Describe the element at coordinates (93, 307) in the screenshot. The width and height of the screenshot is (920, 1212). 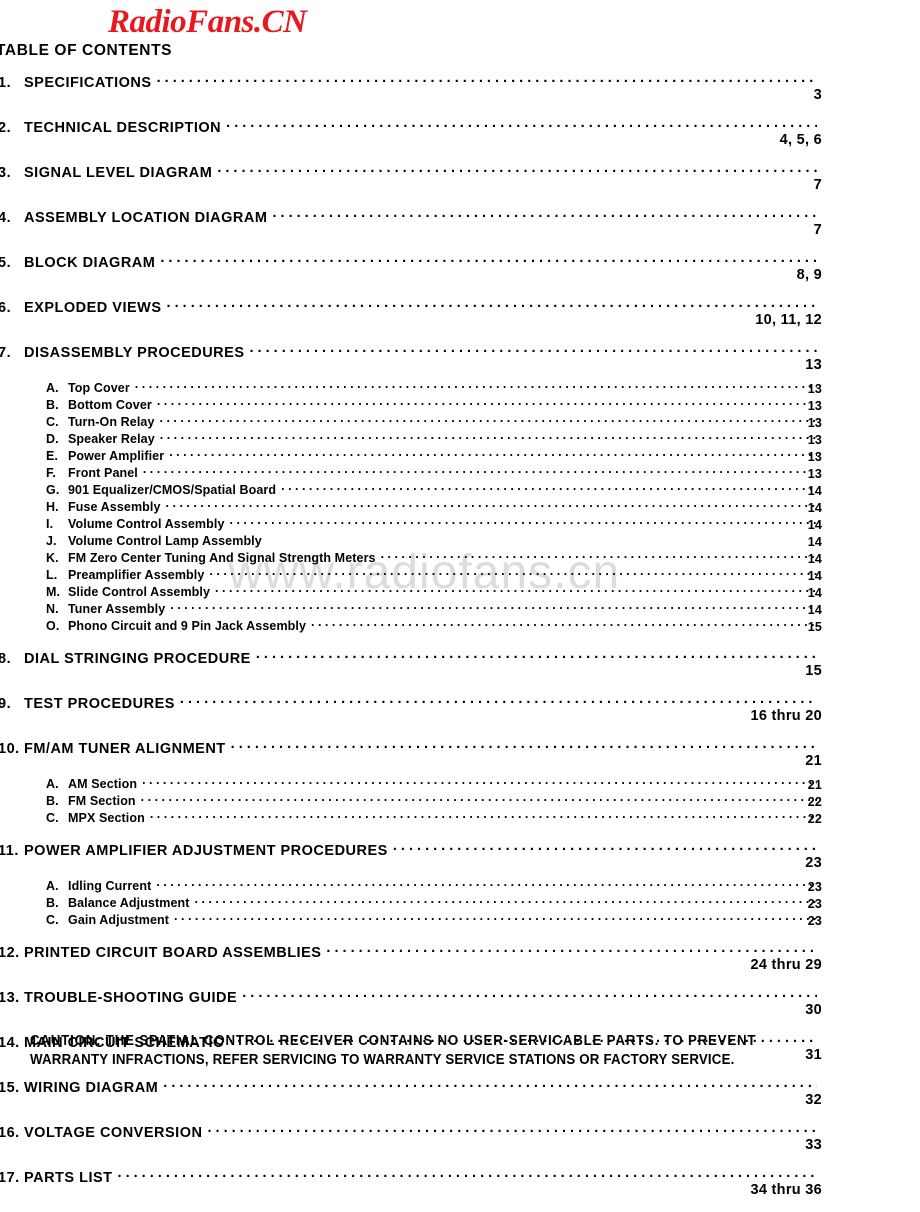
I see `toc-item-label: EXPLODED VIEWS` at that location.